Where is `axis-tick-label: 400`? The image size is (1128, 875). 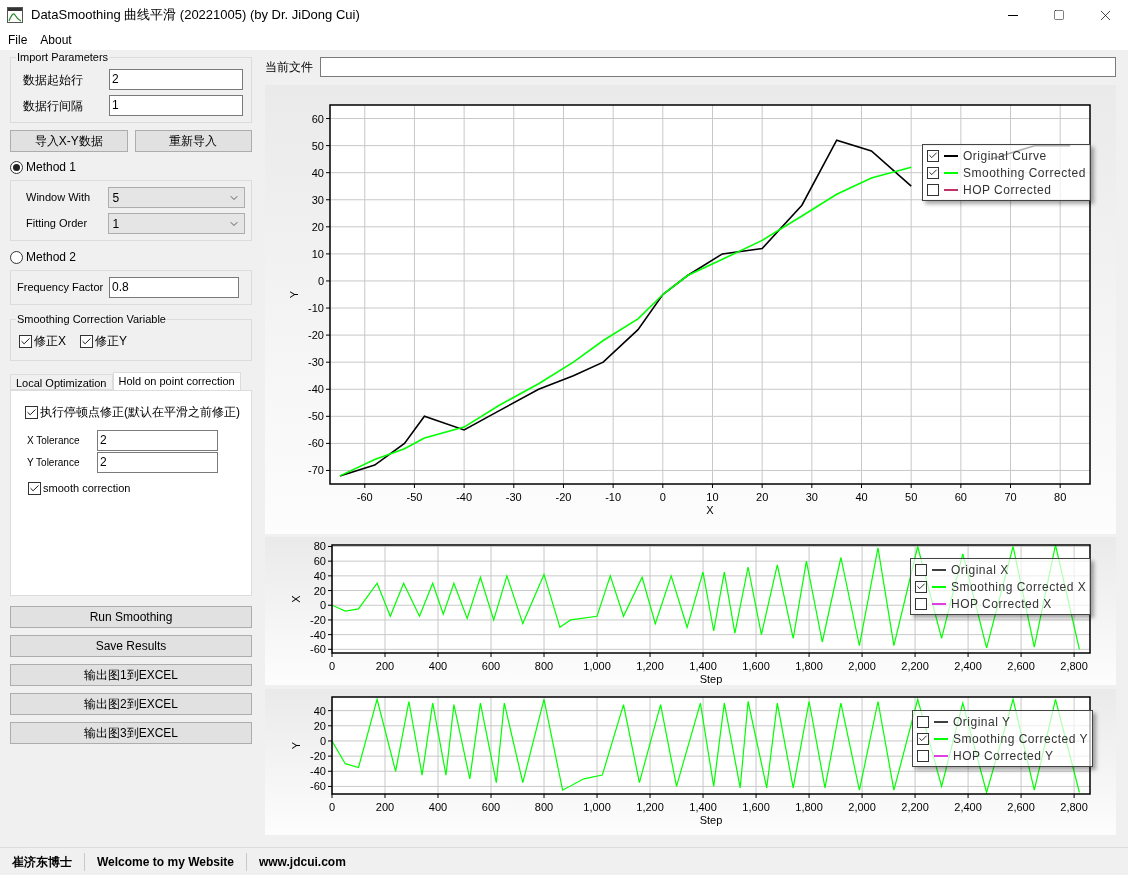 axis-tick-label: 400 is located at coordinates (438, 666).